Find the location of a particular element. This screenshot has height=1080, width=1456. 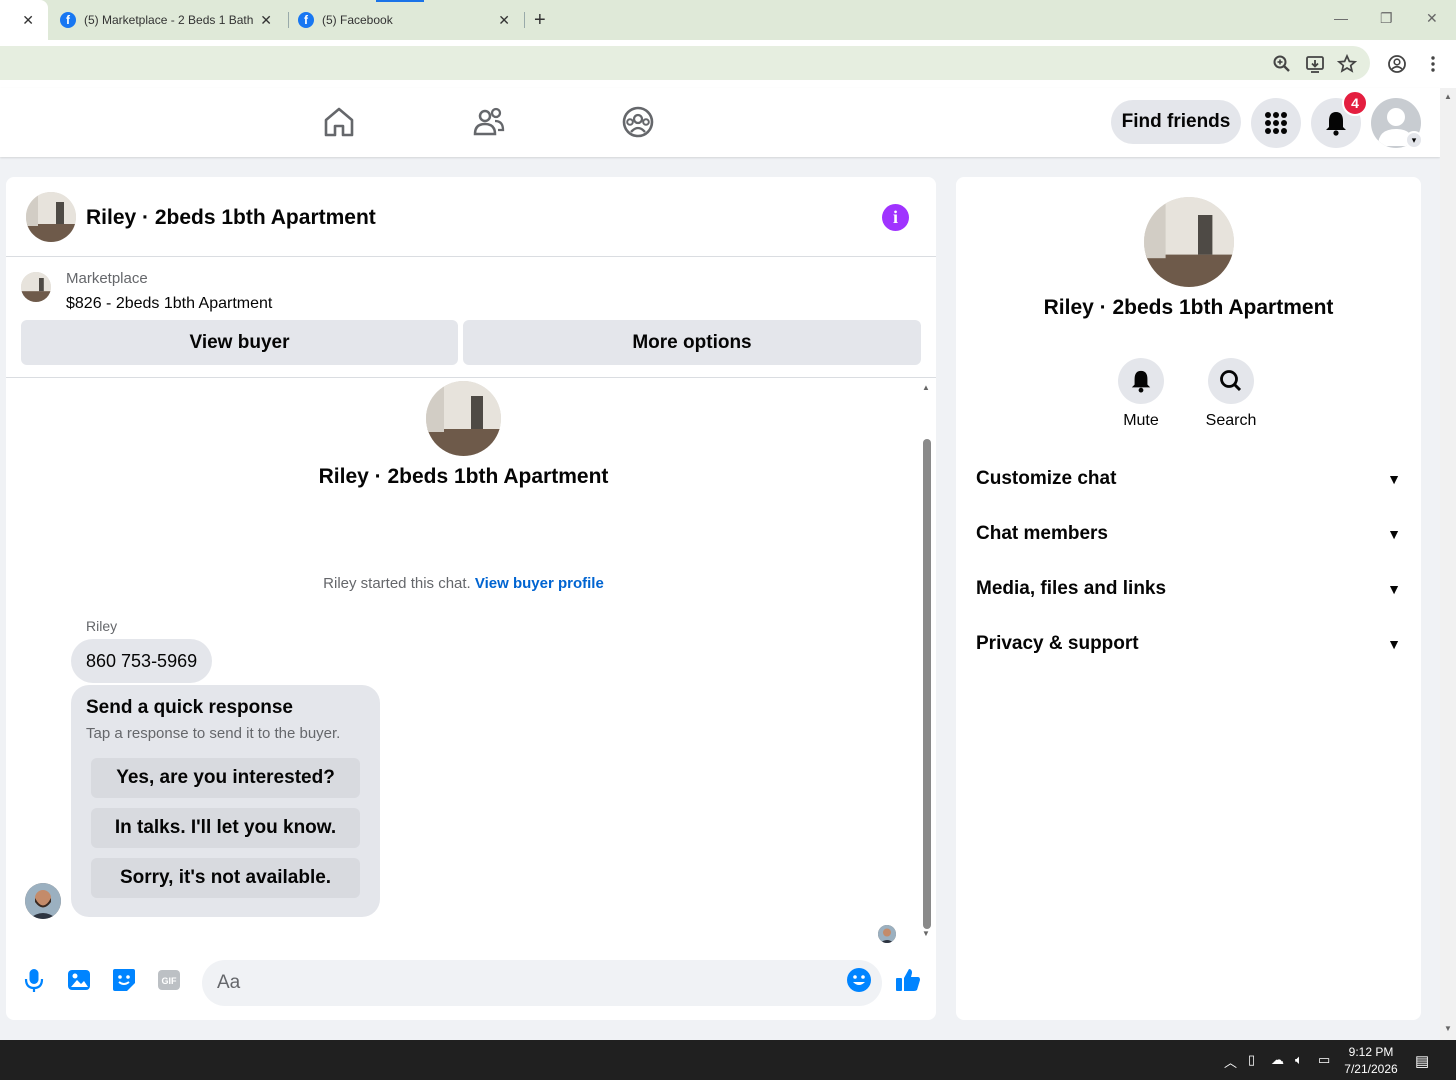

url-field is located at coordinates (685, 63).